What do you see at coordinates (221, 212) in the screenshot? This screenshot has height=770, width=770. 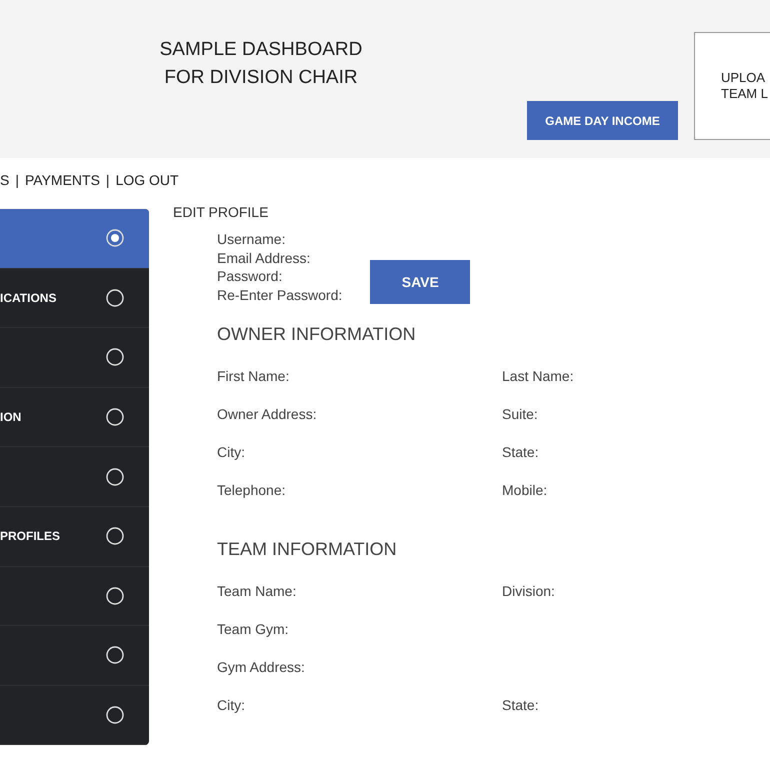 I see `edit-profile-heading: EDIT PROFILE` at bounding box center [221, 212].